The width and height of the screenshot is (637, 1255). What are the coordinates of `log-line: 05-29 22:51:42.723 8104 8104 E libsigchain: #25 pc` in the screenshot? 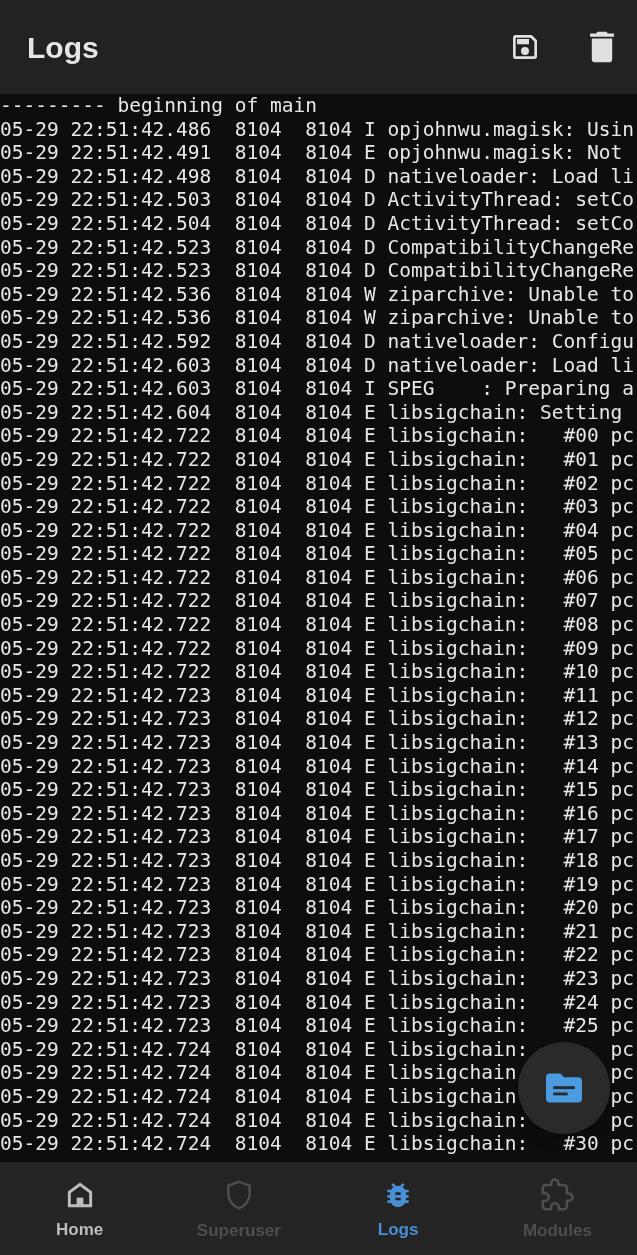 It's located at (317, 1026).